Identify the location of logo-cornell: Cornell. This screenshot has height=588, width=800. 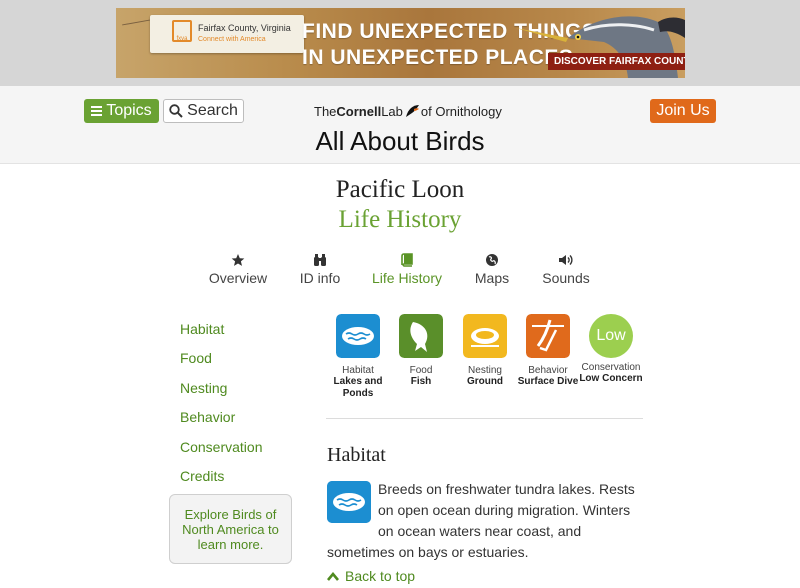
(359, 111).